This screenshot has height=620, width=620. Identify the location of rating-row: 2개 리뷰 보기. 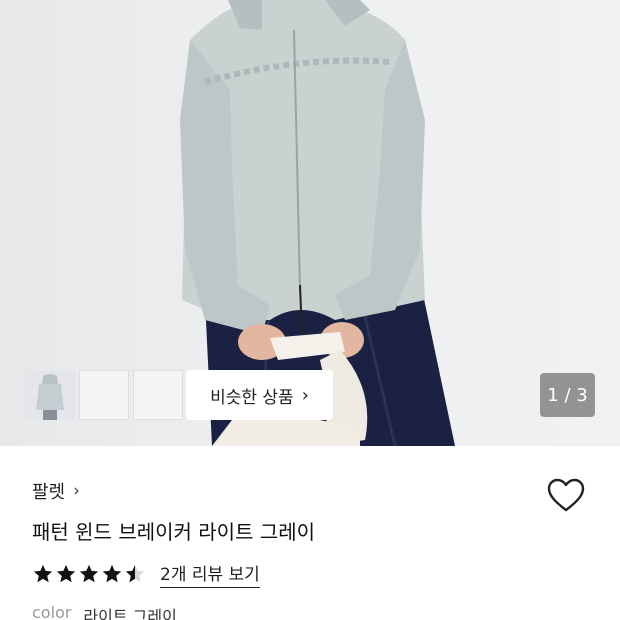
(146, 574).